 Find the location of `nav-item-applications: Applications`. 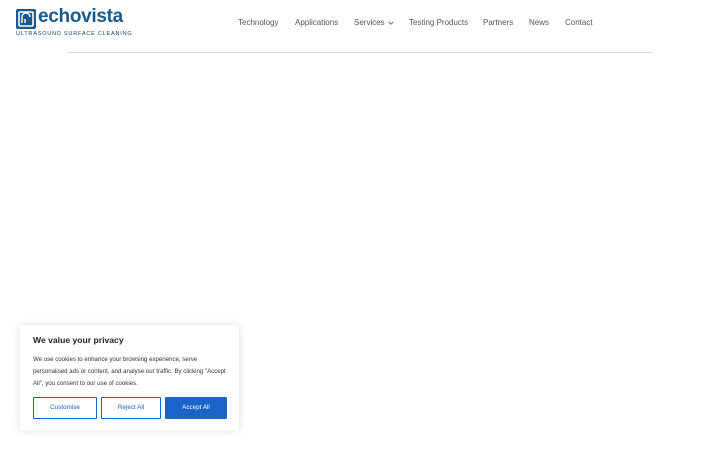

nav-item-applications: Applications is located at coordinates (316, 23).